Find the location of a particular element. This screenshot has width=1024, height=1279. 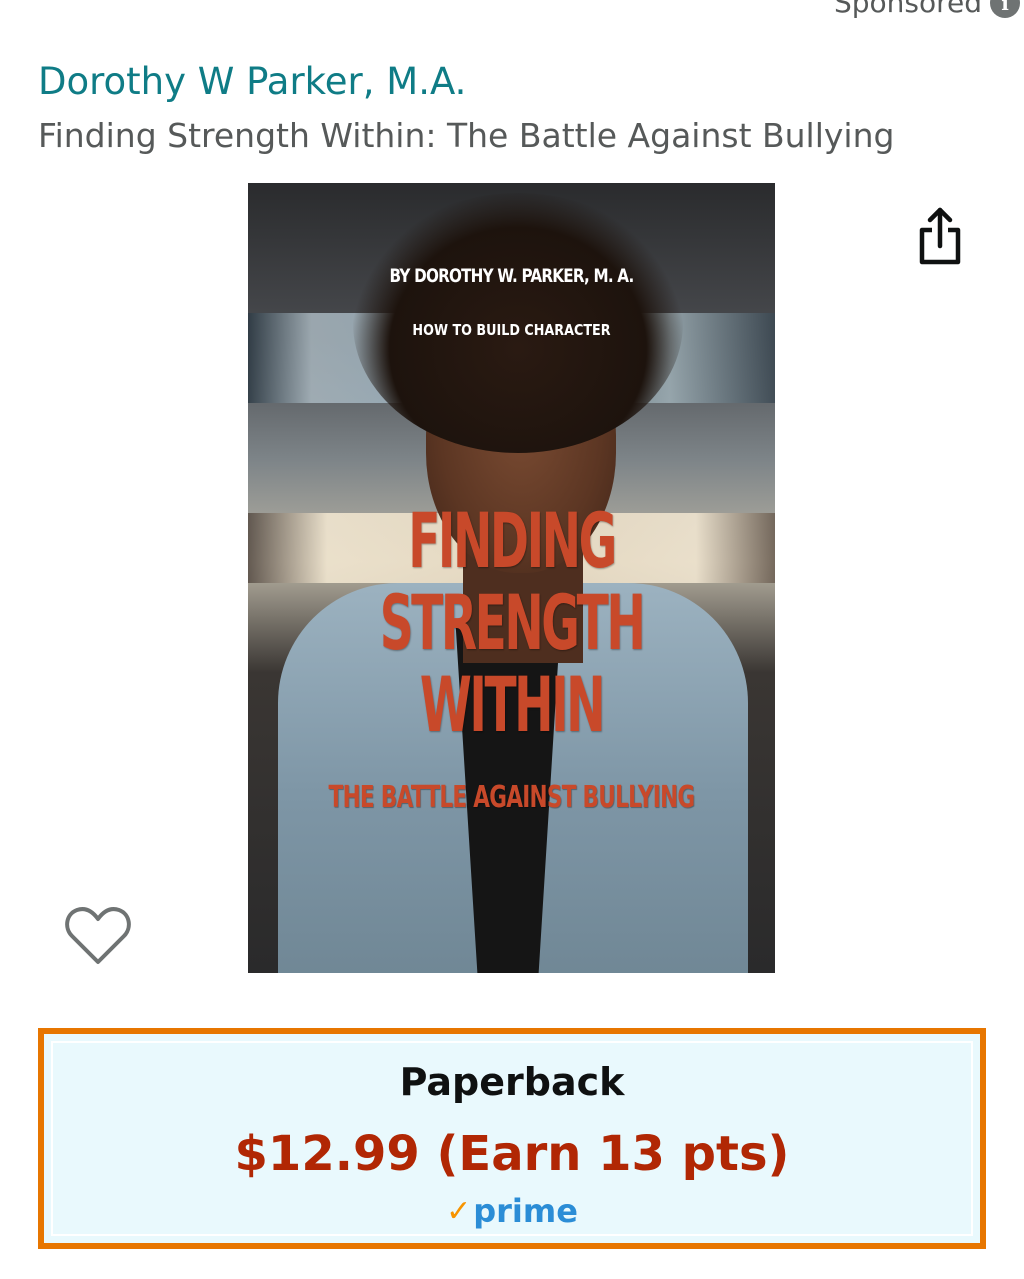

author-link: Dorothy W Parker, M.A. is located at coordinates (252, 81).